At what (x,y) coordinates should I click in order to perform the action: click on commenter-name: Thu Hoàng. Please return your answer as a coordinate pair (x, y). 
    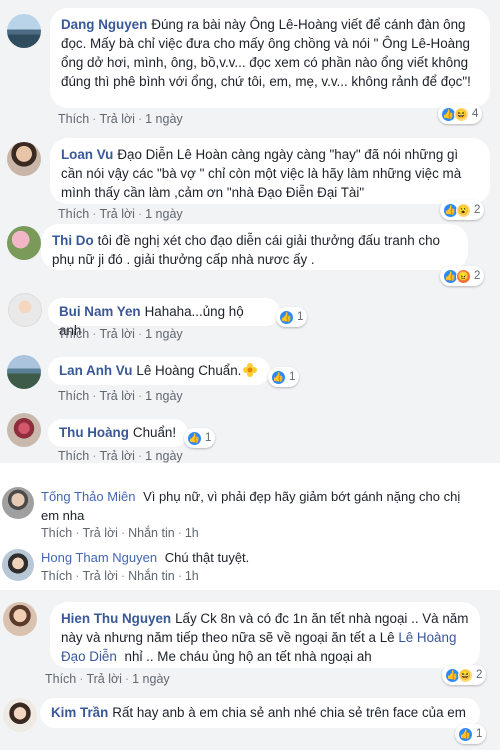
    Looking at the image, I should click on (94, 432).